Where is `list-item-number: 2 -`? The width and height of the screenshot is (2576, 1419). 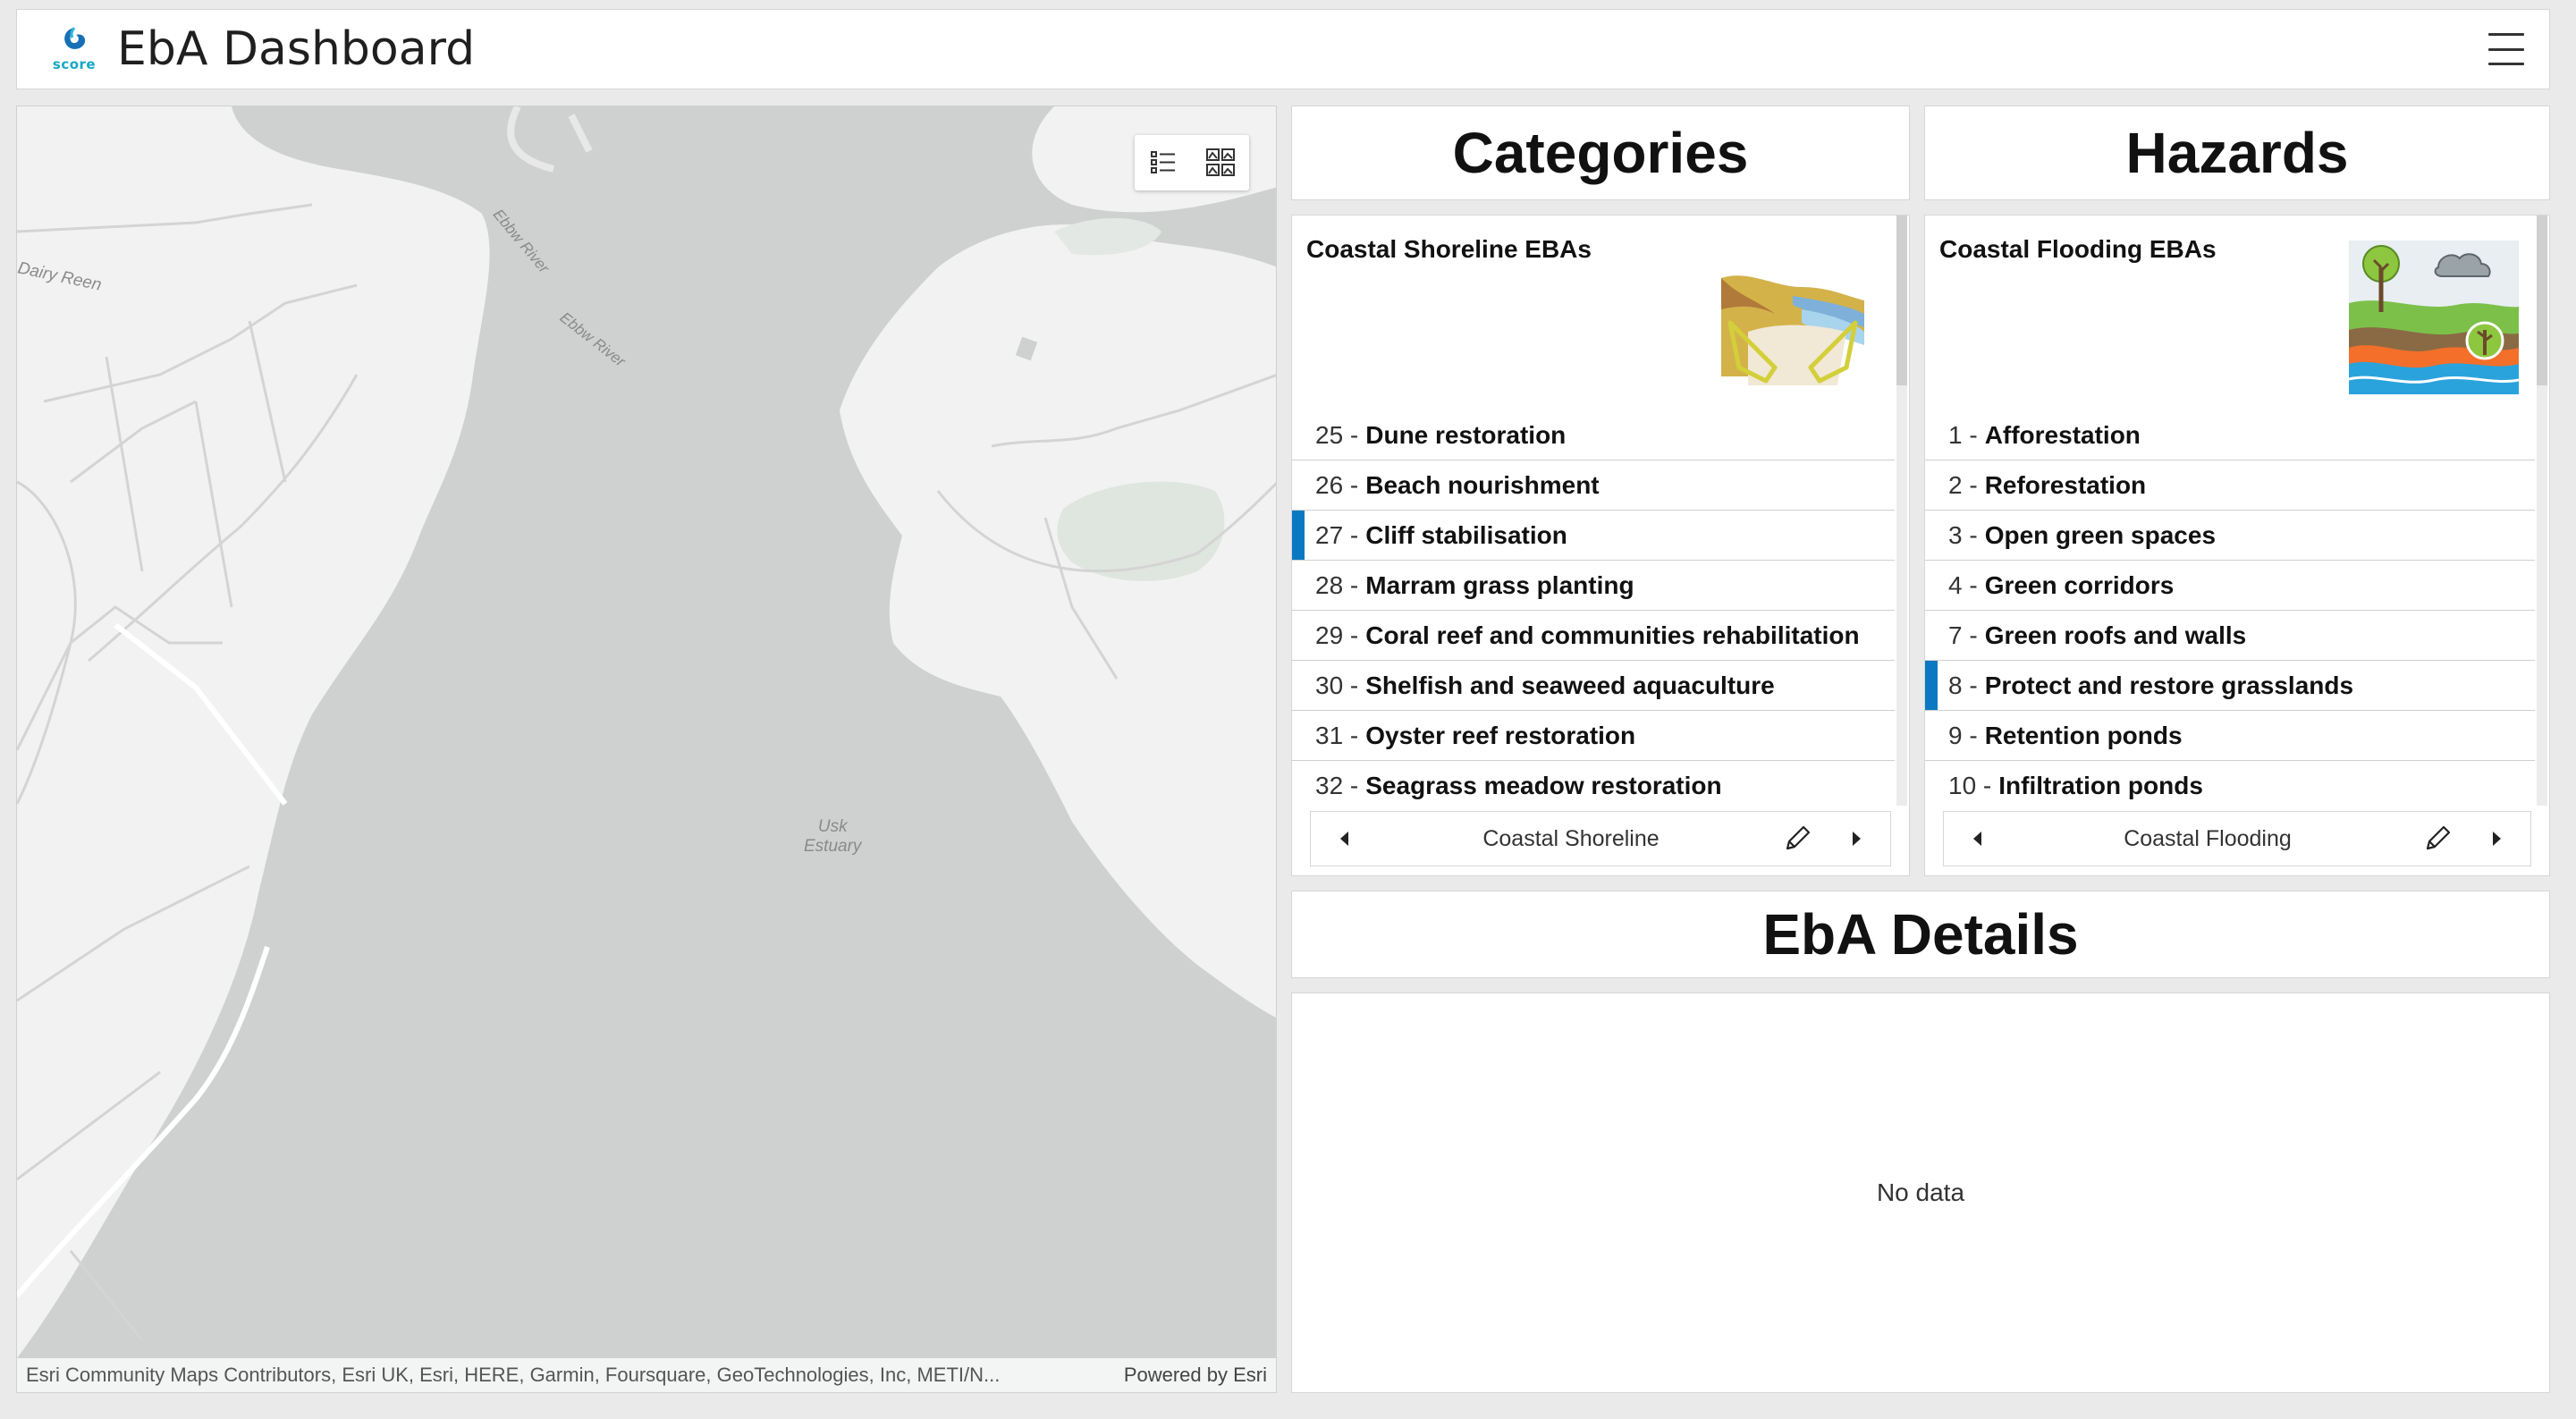 list-item-number: 2 - is located at coordinates (1963, 484).